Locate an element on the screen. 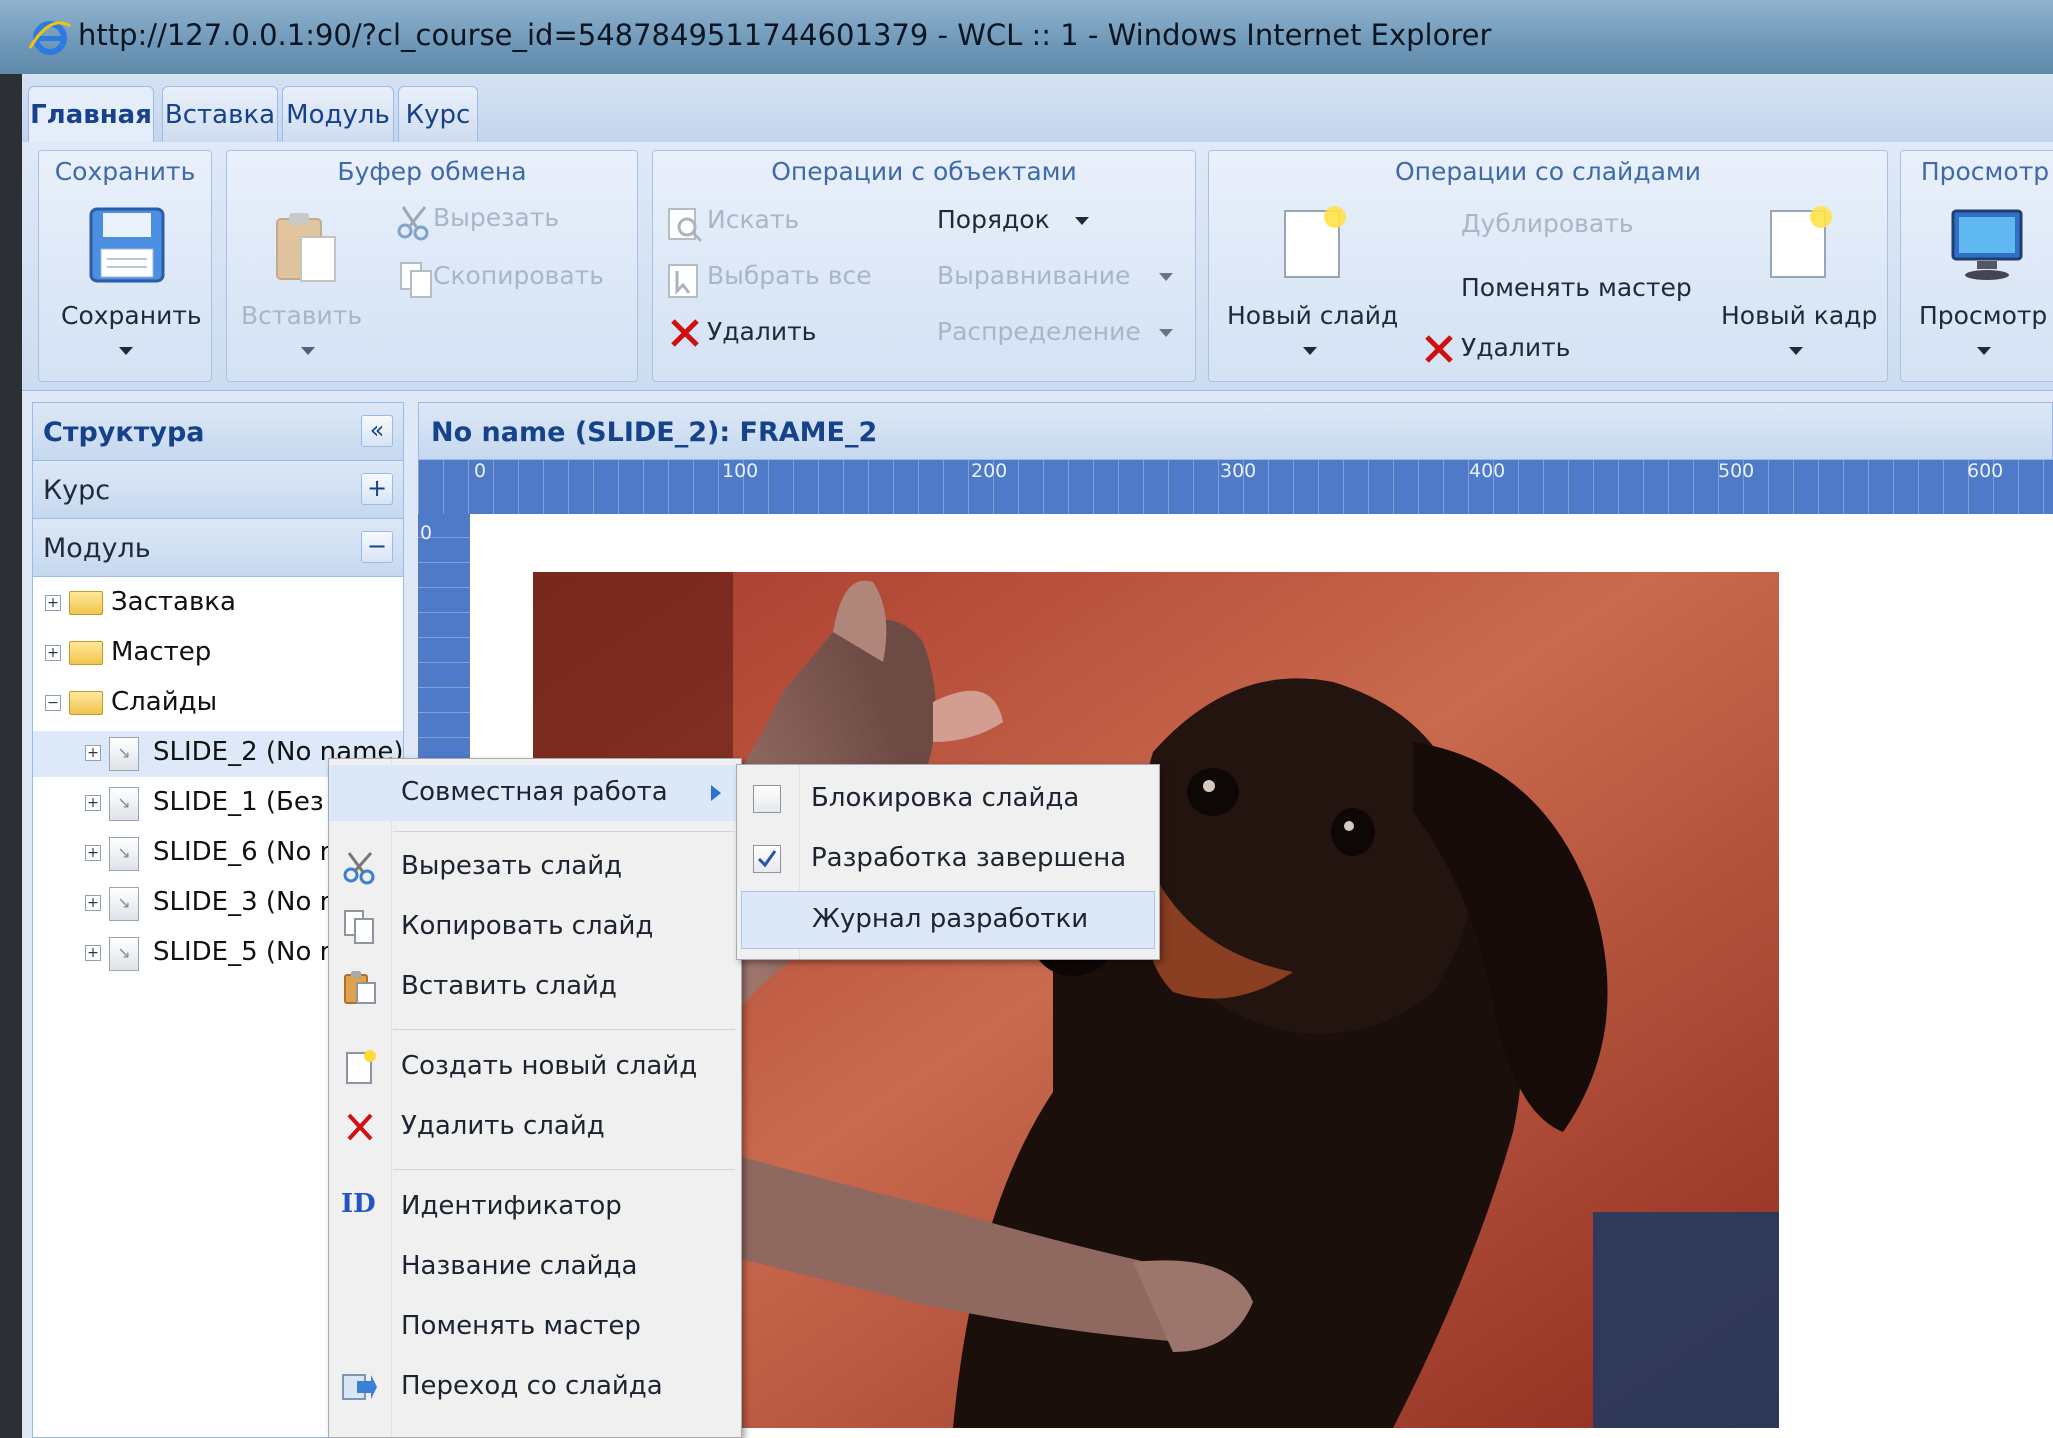 Image resolution: width=2053 pixels, height=1438 pixels. menu-item-identifier: ID Идентификатор is located at coordinates (535, 1207).